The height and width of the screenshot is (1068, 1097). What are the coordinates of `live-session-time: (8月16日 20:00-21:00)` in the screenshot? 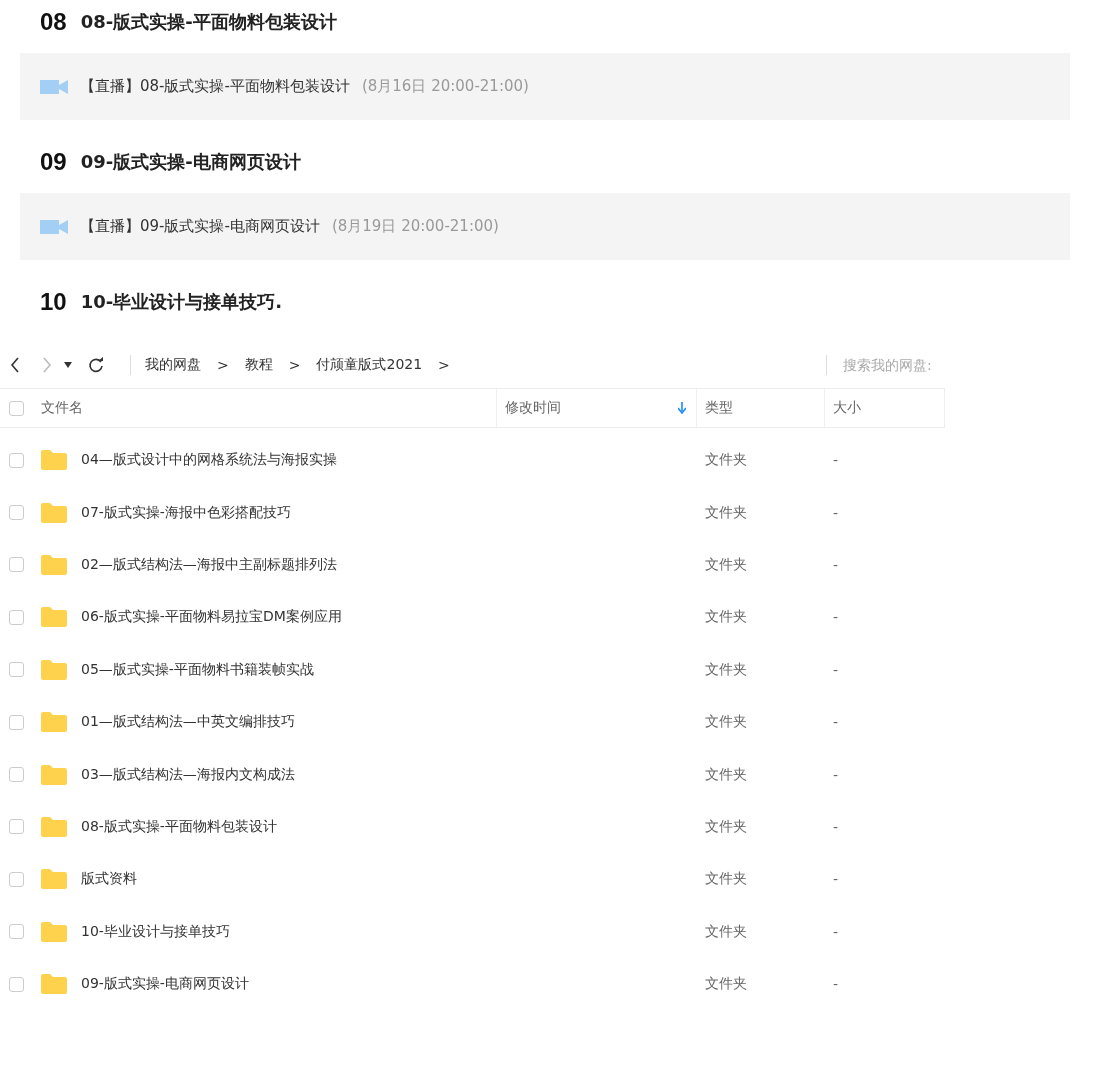 It's located at (445, 86).